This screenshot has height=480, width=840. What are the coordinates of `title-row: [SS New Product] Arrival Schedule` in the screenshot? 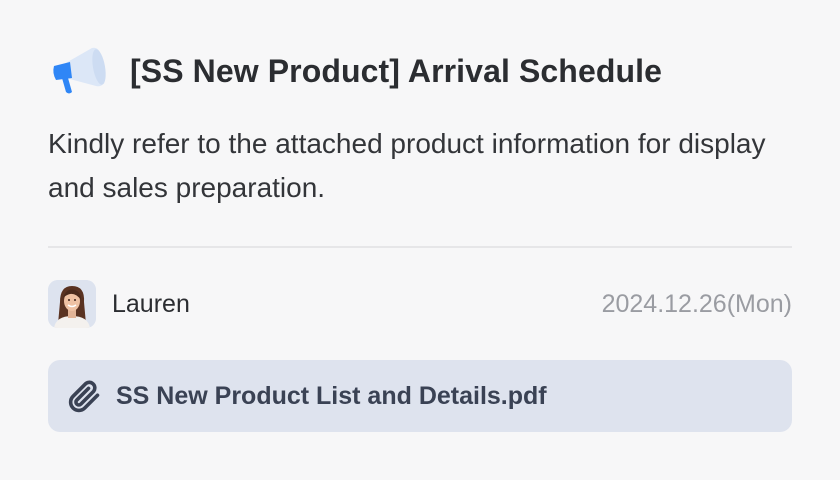 It's located at (355, 71).